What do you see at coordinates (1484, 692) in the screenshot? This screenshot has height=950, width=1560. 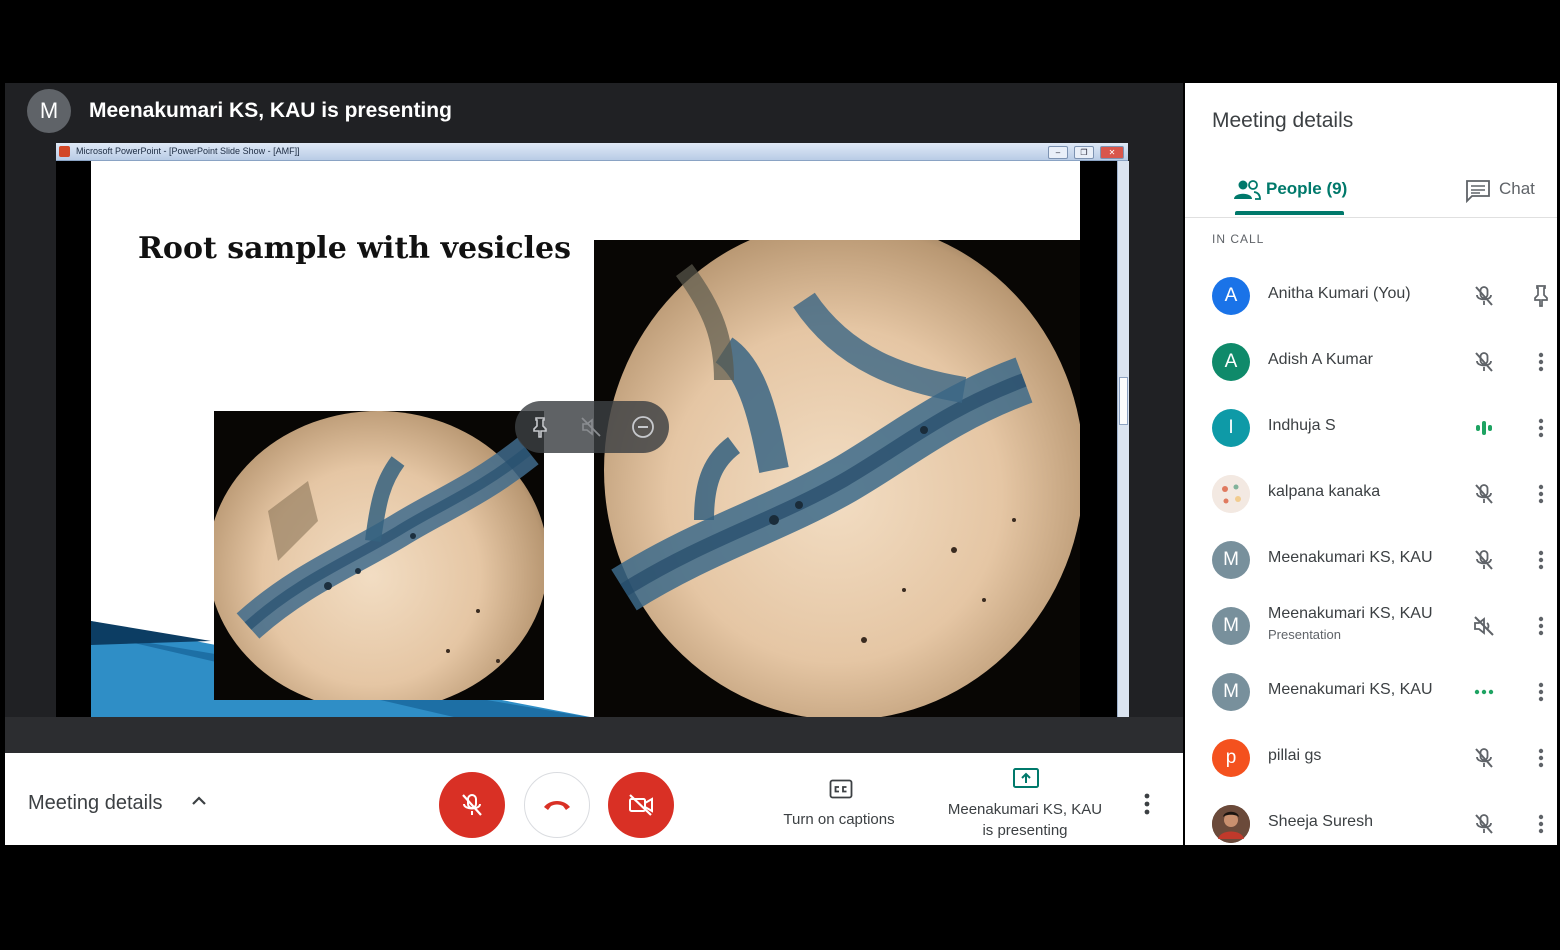 I see `audio-level-icon` at bounding box center [1484, 692].